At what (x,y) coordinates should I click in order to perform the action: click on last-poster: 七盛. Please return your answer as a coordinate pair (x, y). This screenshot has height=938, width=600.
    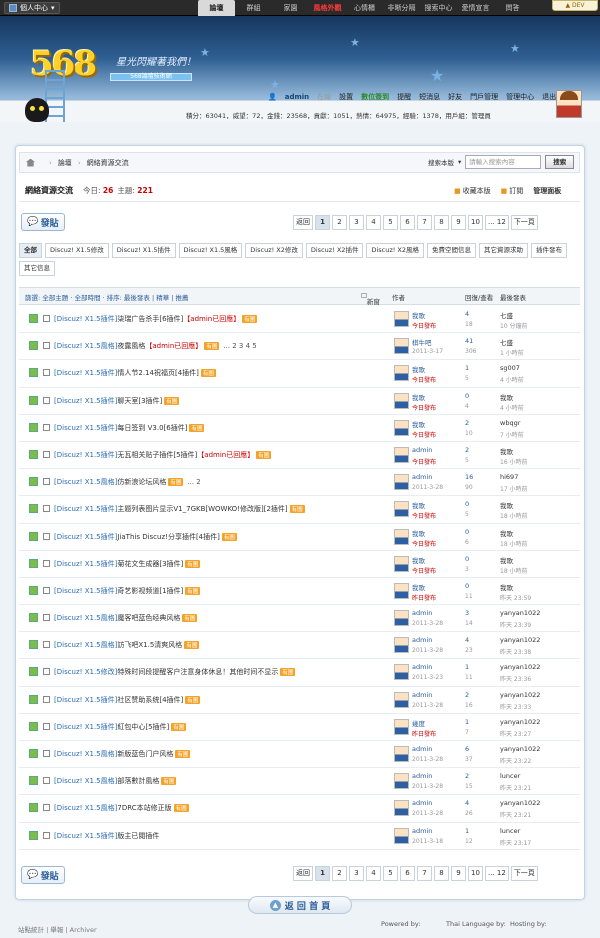
    Looking at the image, I should click on (506, 342).